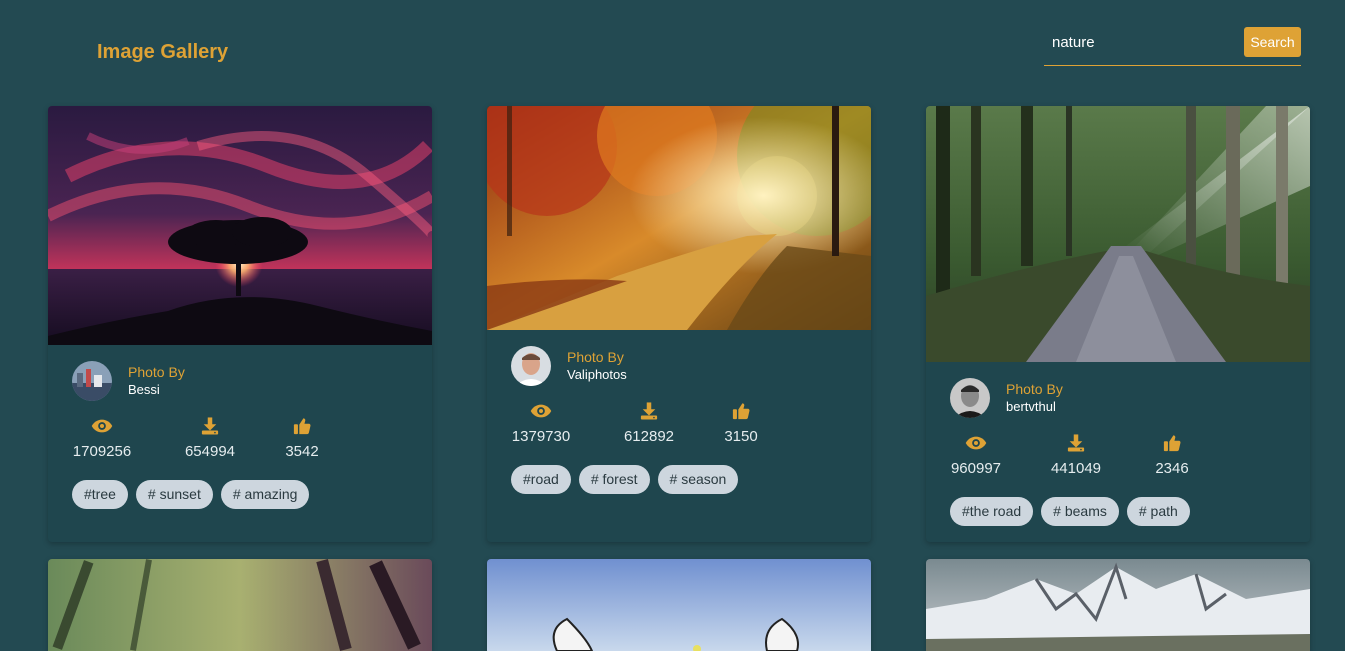  I want to click on tag-chip: # amazing, so click(265, 494).